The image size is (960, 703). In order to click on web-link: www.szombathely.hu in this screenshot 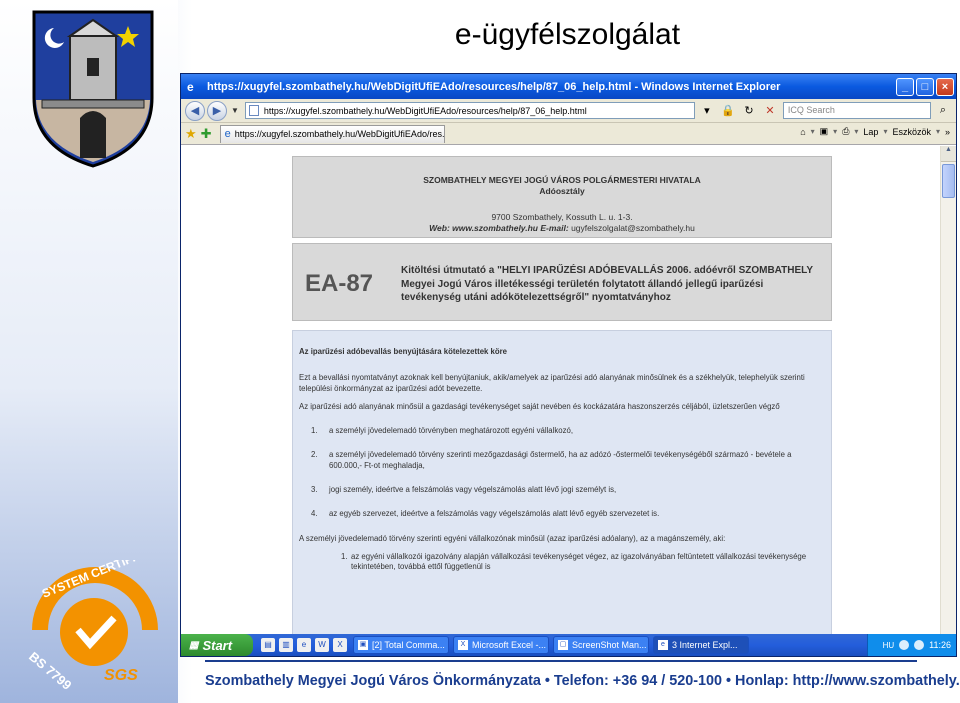, I will do `click(495, 228)`.